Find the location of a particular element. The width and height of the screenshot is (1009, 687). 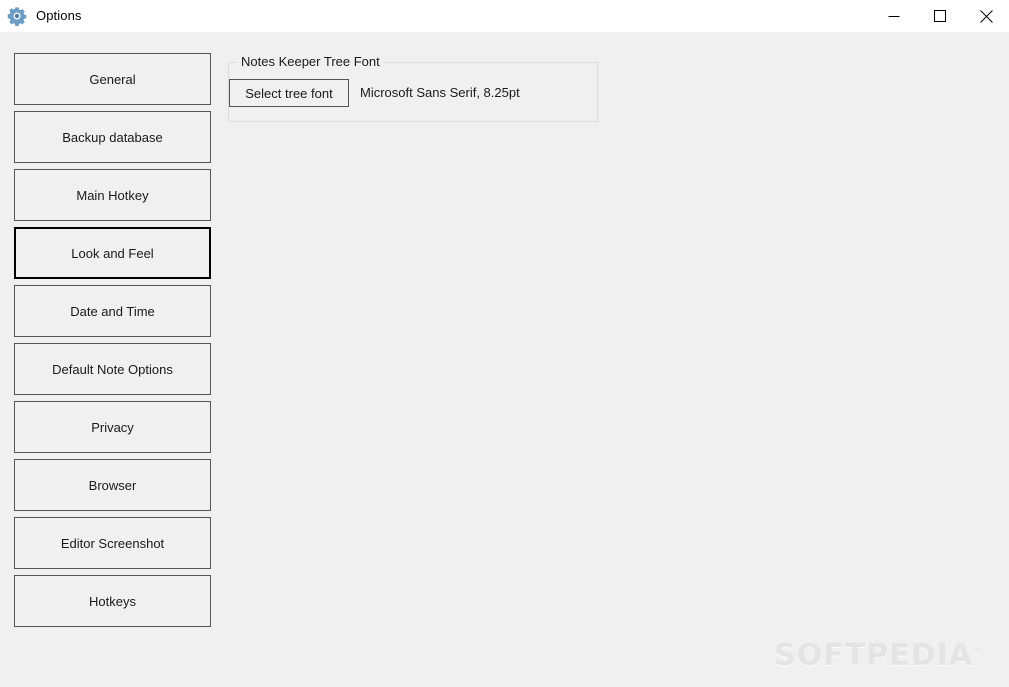

window-controls is located at coordinates (940, 16).